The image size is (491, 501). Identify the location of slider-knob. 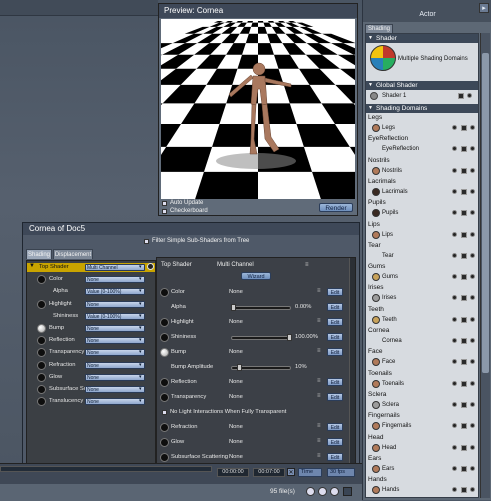
(233, 307).